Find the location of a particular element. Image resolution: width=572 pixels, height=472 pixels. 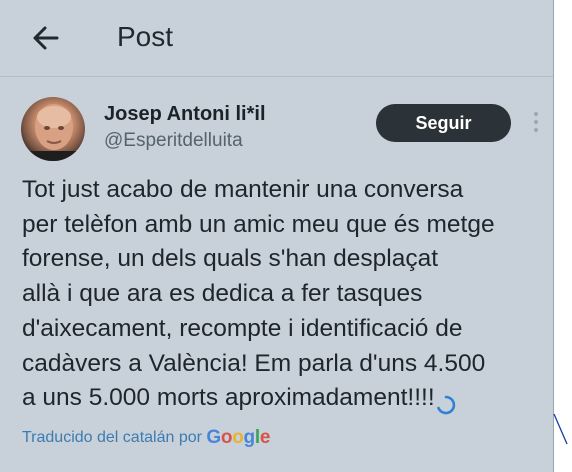

arrow-left-icon is located at coordinates (46, 38).